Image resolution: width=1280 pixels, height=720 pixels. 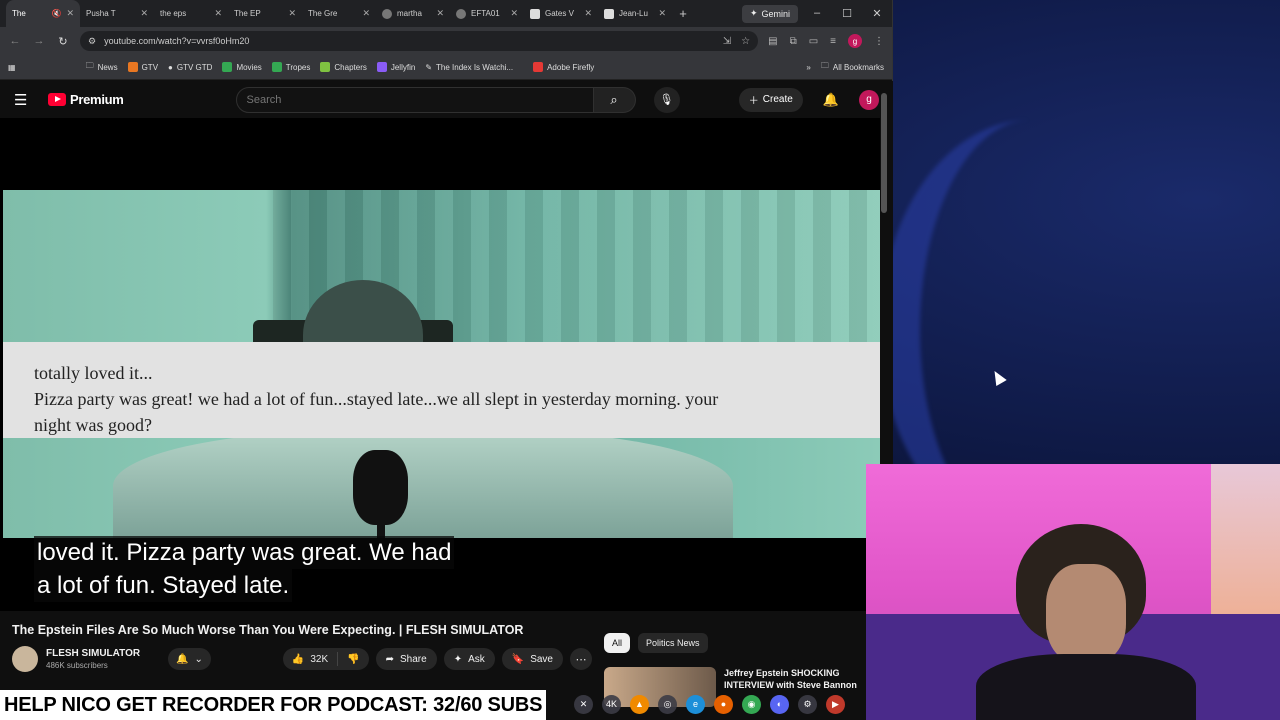 What do you see at coordinates (695, 704) in the screenshot?
I see `edge-icon: e` at bounding box center [695, 704].